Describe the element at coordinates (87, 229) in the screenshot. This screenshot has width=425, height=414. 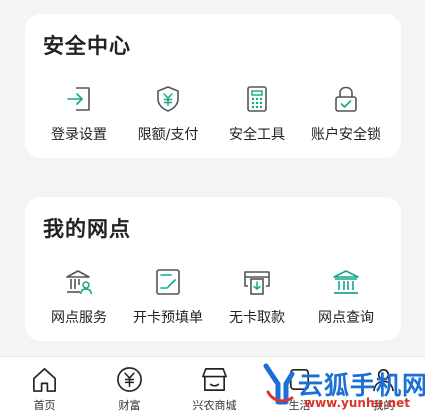
I see `my-branch-title: 我的网点` at that location.